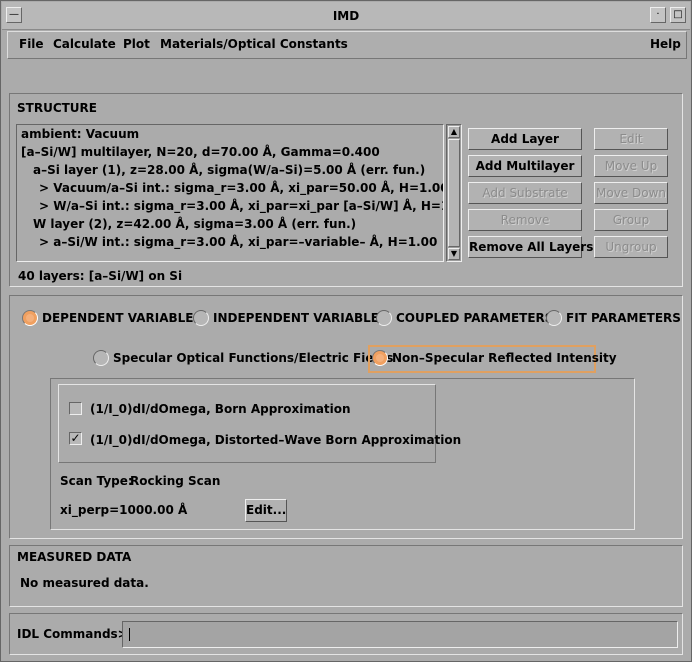 The height and width of the screenshot is (662, 692). I want to click on move-down-button: Move Down, so click(631, 193).